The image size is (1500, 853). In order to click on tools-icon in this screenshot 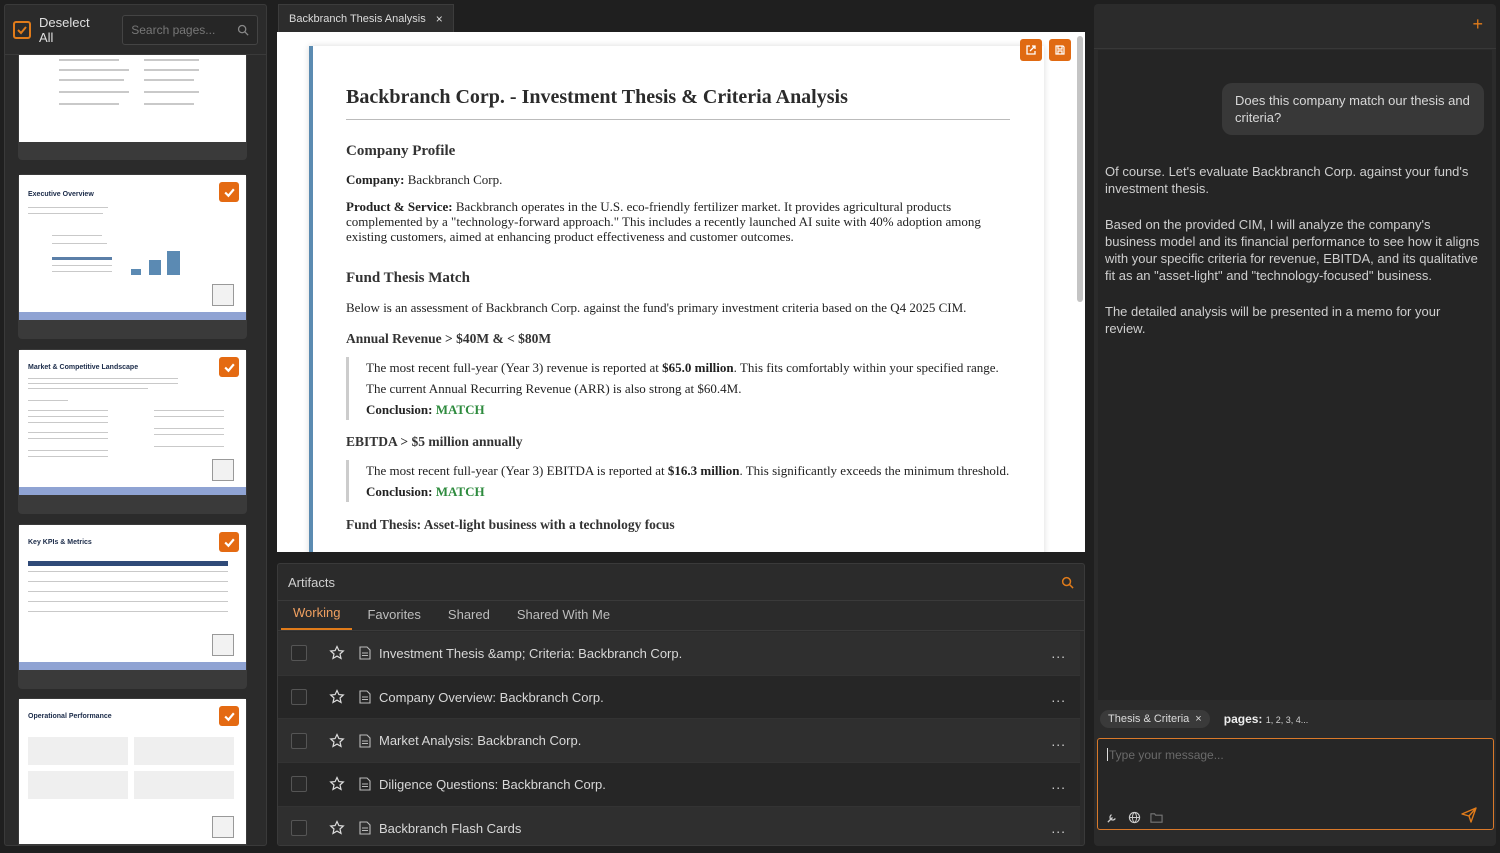, I will do `click(1112, 817)`.